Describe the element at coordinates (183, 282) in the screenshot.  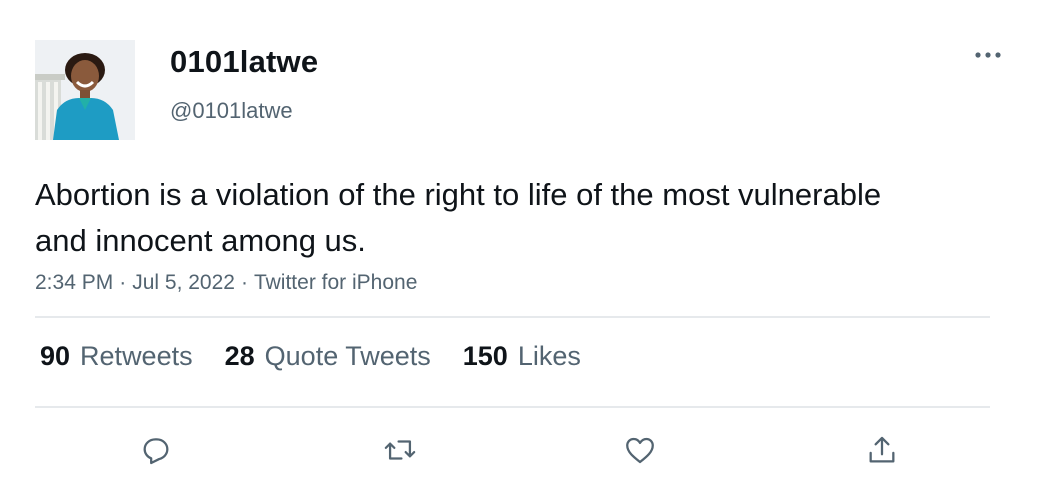
I see `tweet-date: Jul 5, 2022` at that location.